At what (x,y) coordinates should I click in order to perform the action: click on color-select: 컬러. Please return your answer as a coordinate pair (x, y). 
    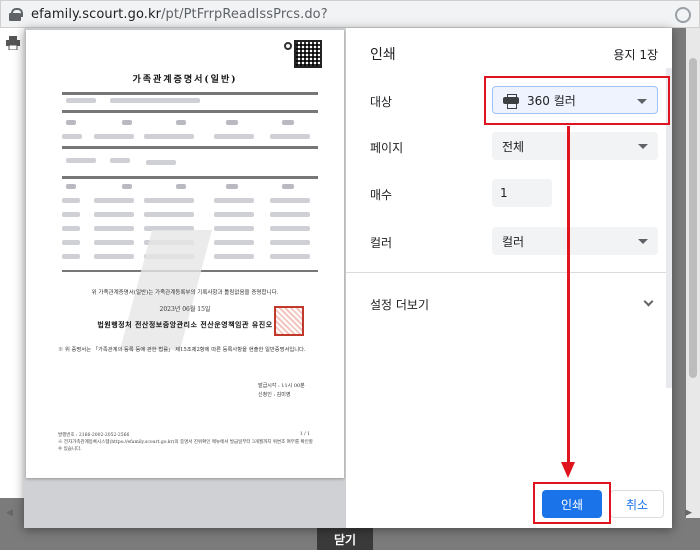
    Looking at the image, I should click on (575, 241).